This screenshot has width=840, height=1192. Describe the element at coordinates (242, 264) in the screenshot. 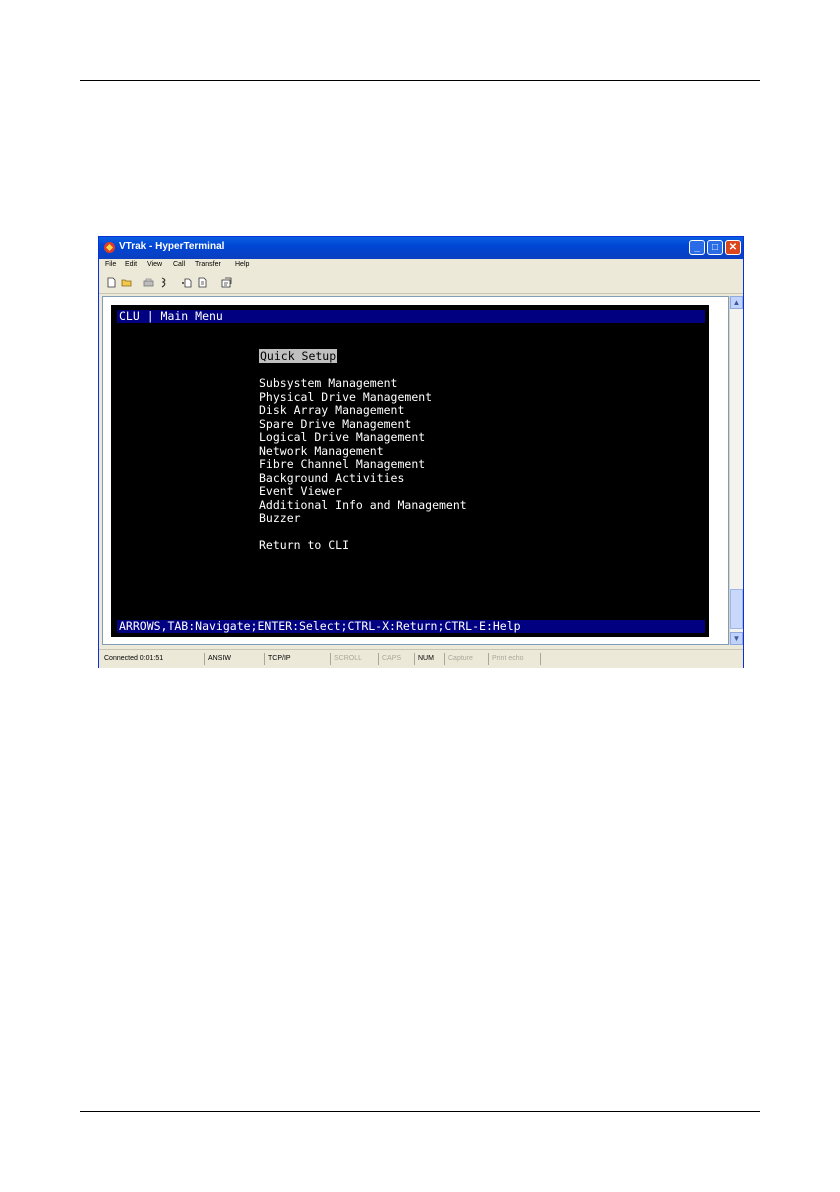

I see `menu-help: Help` at that location.